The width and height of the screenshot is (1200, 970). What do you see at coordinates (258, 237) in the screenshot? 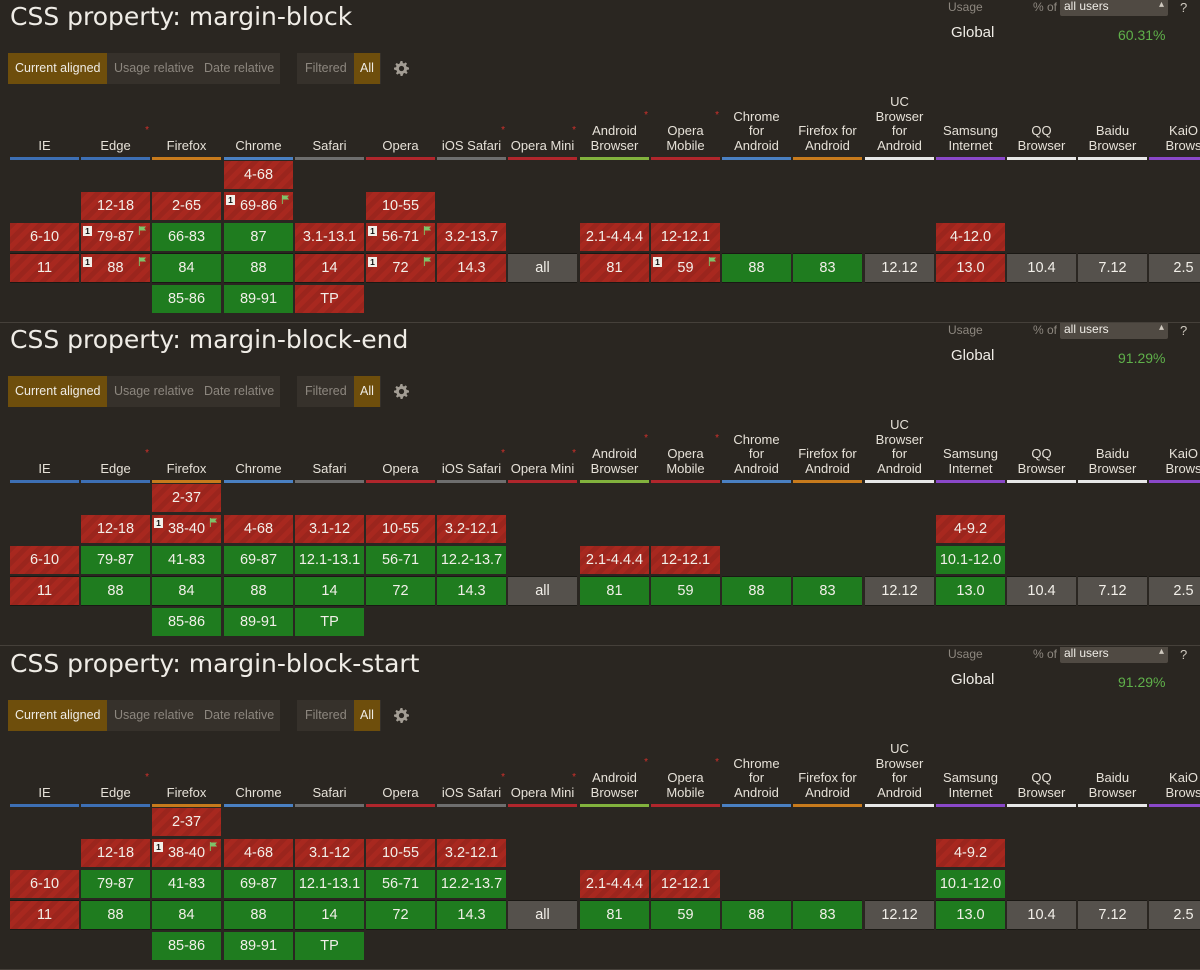
I see `support-cell: 87` at bounding box center [258, 237].